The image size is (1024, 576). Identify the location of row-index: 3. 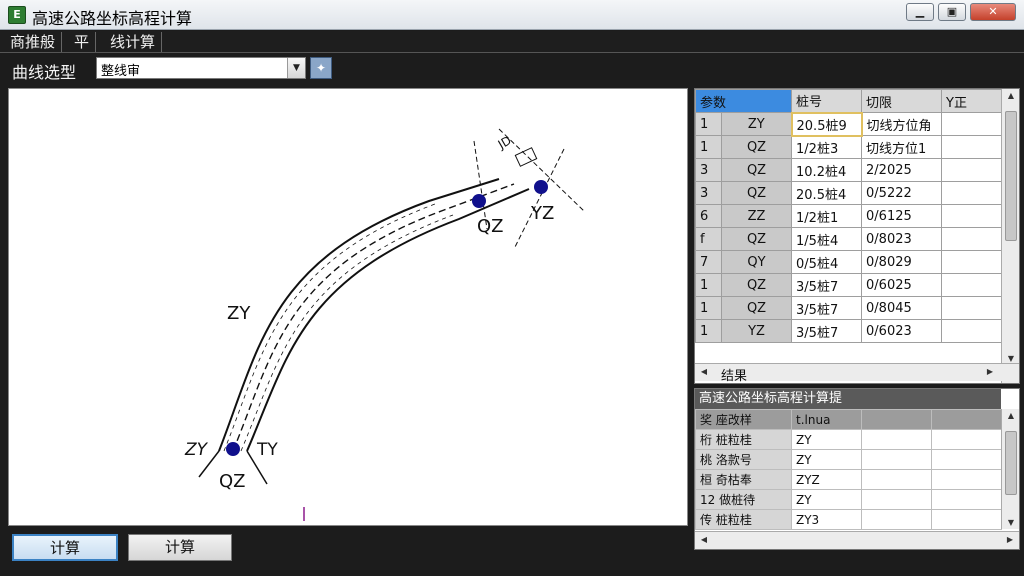
(708, 170).